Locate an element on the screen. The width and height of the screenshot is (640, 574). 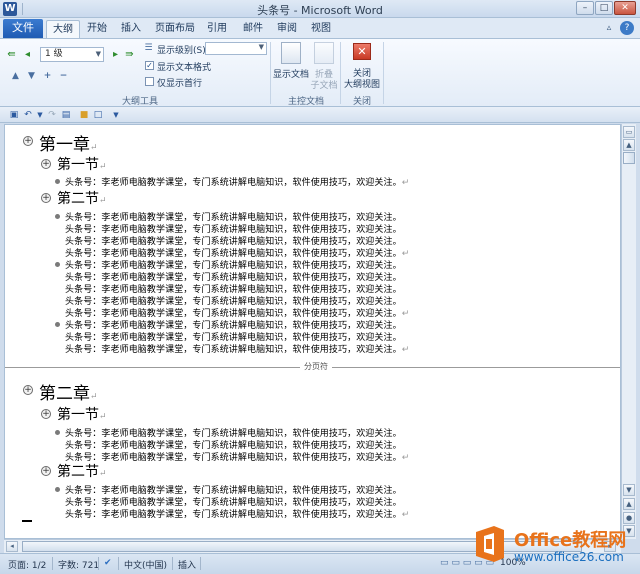
show-text-format-label: 显示文本格式 is located at coordinates (184, 68).